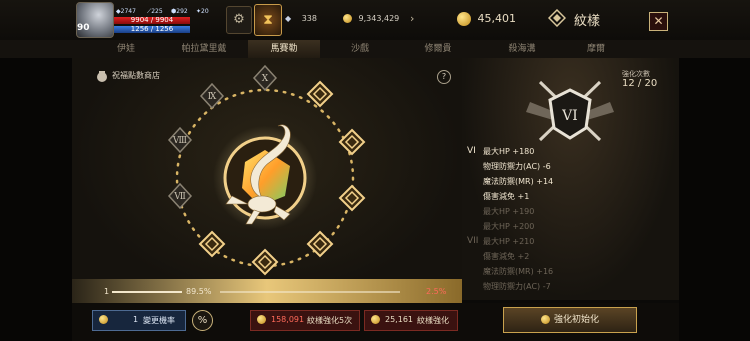 This screenshot has width=750, height=341. I want to click on stat-c: ⬢292, so click(179, 11).